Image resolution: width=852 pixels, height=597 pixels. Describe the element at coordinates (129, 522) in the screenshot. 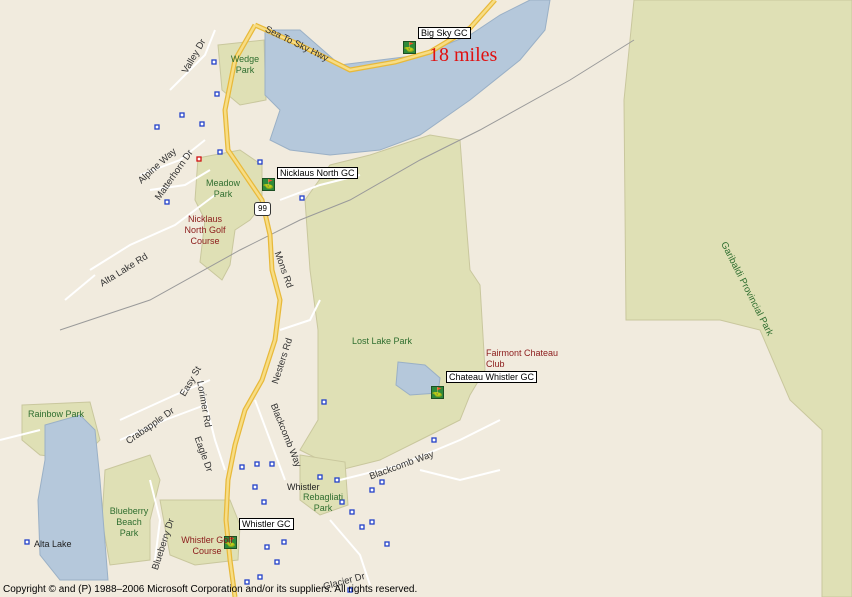

I see `label-blueberry-beach-park: Blueberry Beach Park` at that location.